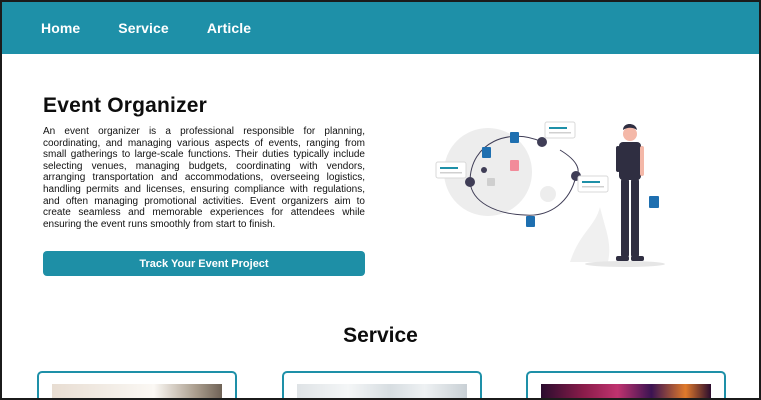 This screenshot has width=761, height=400. What do you see at coordinates (229, 28) in the screenshot?
I see `nav-article-link: Article` at bounding box center [229, 28].